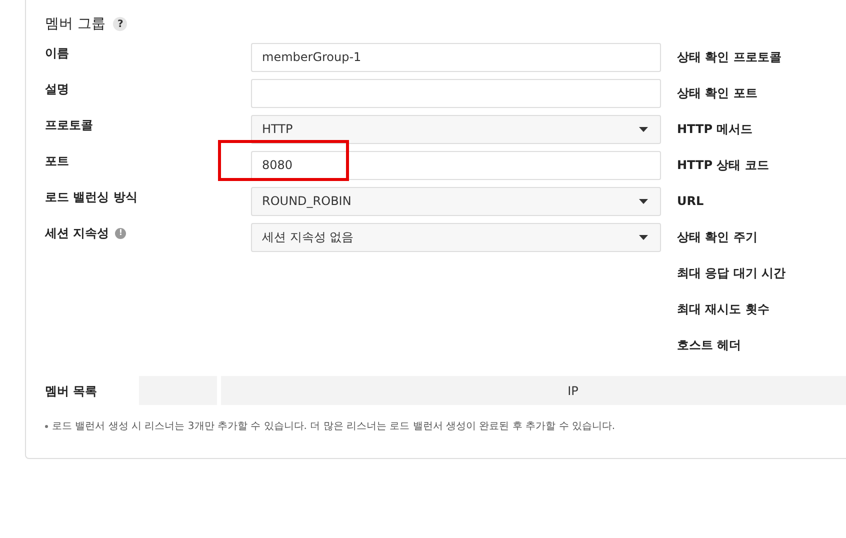 The image size is (846, 538). I want to click on input-field: memberGroup-1, so click(456, 57).